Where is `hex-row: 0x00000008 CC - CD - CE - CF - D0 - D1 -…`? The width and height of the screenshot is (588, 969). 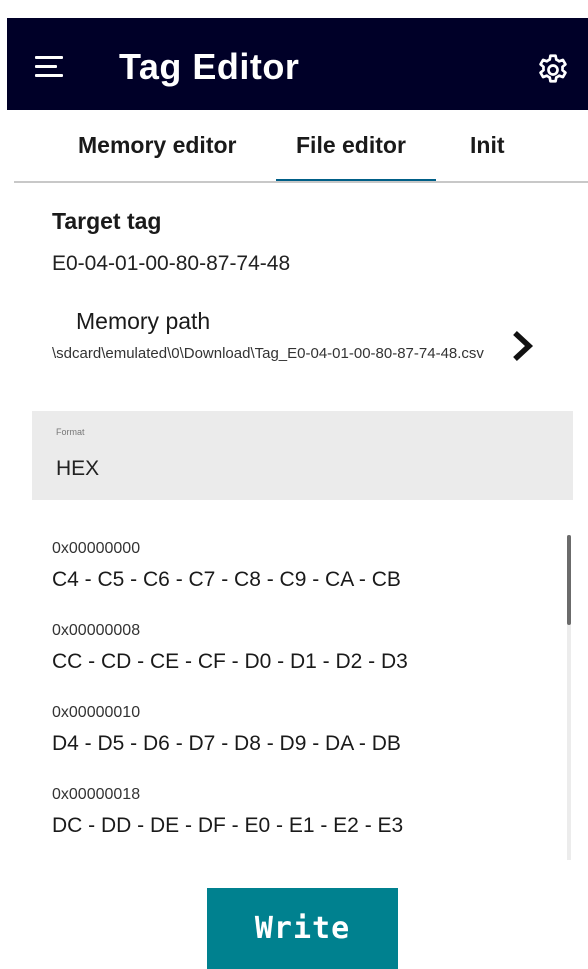
hex-row: 0x00000008 CC - CD - CE - CF - D0 - D1 -… is located at coordinates (230, 648).